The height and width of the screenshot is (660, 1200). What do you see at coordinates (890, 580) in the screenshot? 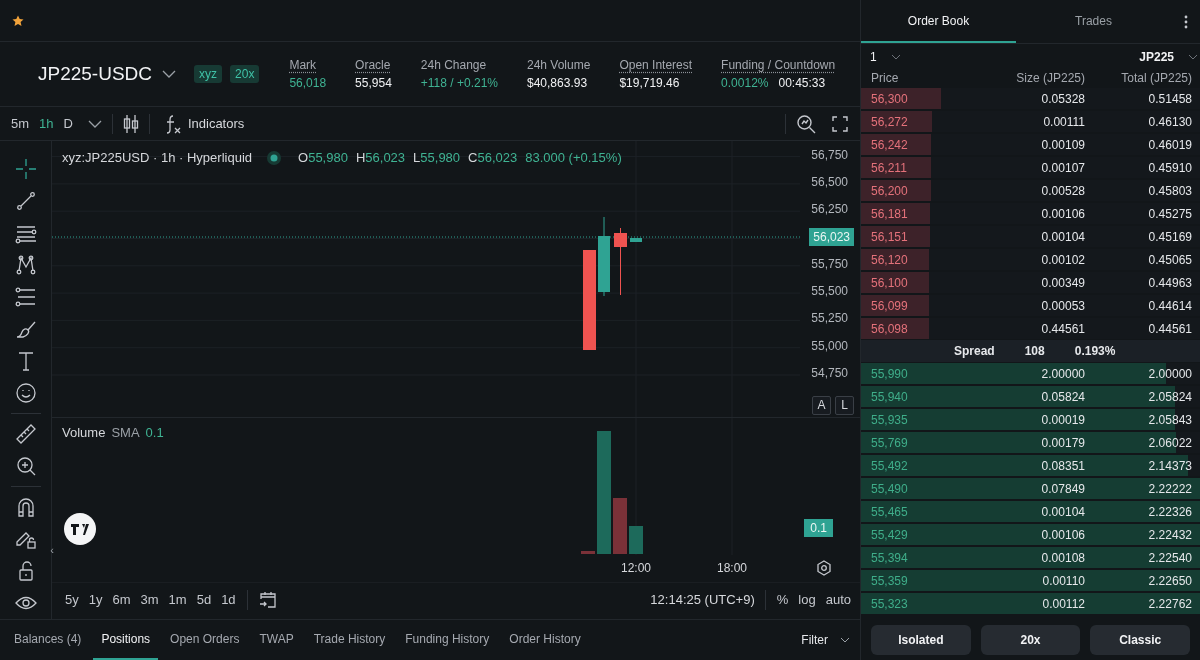
I see `price-cell-text: 55,359` at bounding box center [890, 580].